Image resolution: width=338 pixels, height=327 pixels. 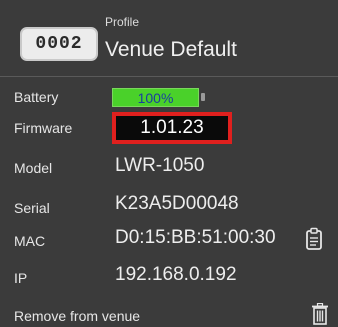 I want to click on battery-indicator: 100%, so click(x=155, y=97).